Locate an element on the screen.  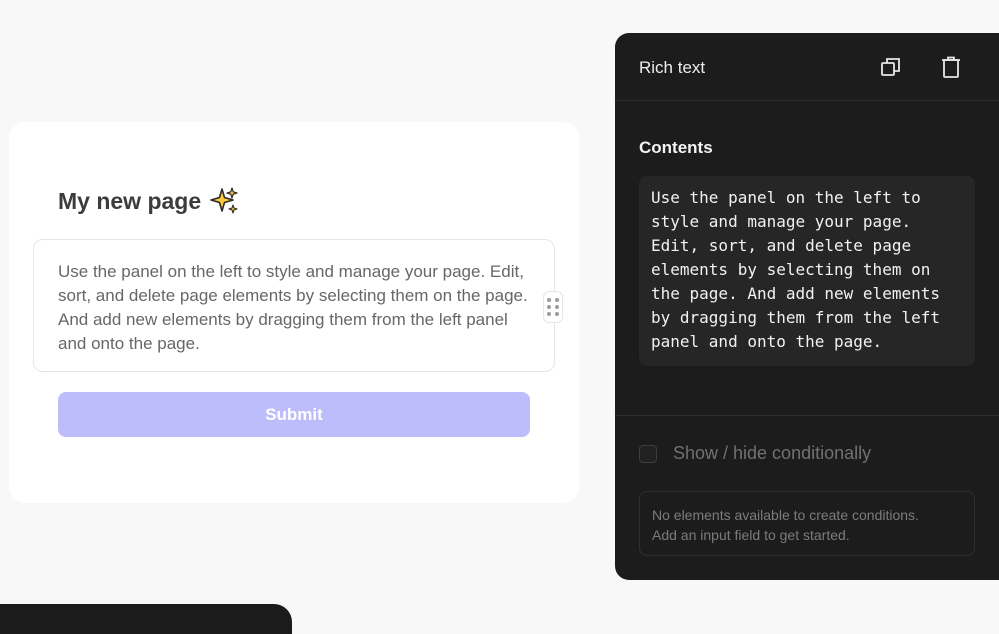
conditional-label: Show / hide conditionally is located at coordinates (772, 453).